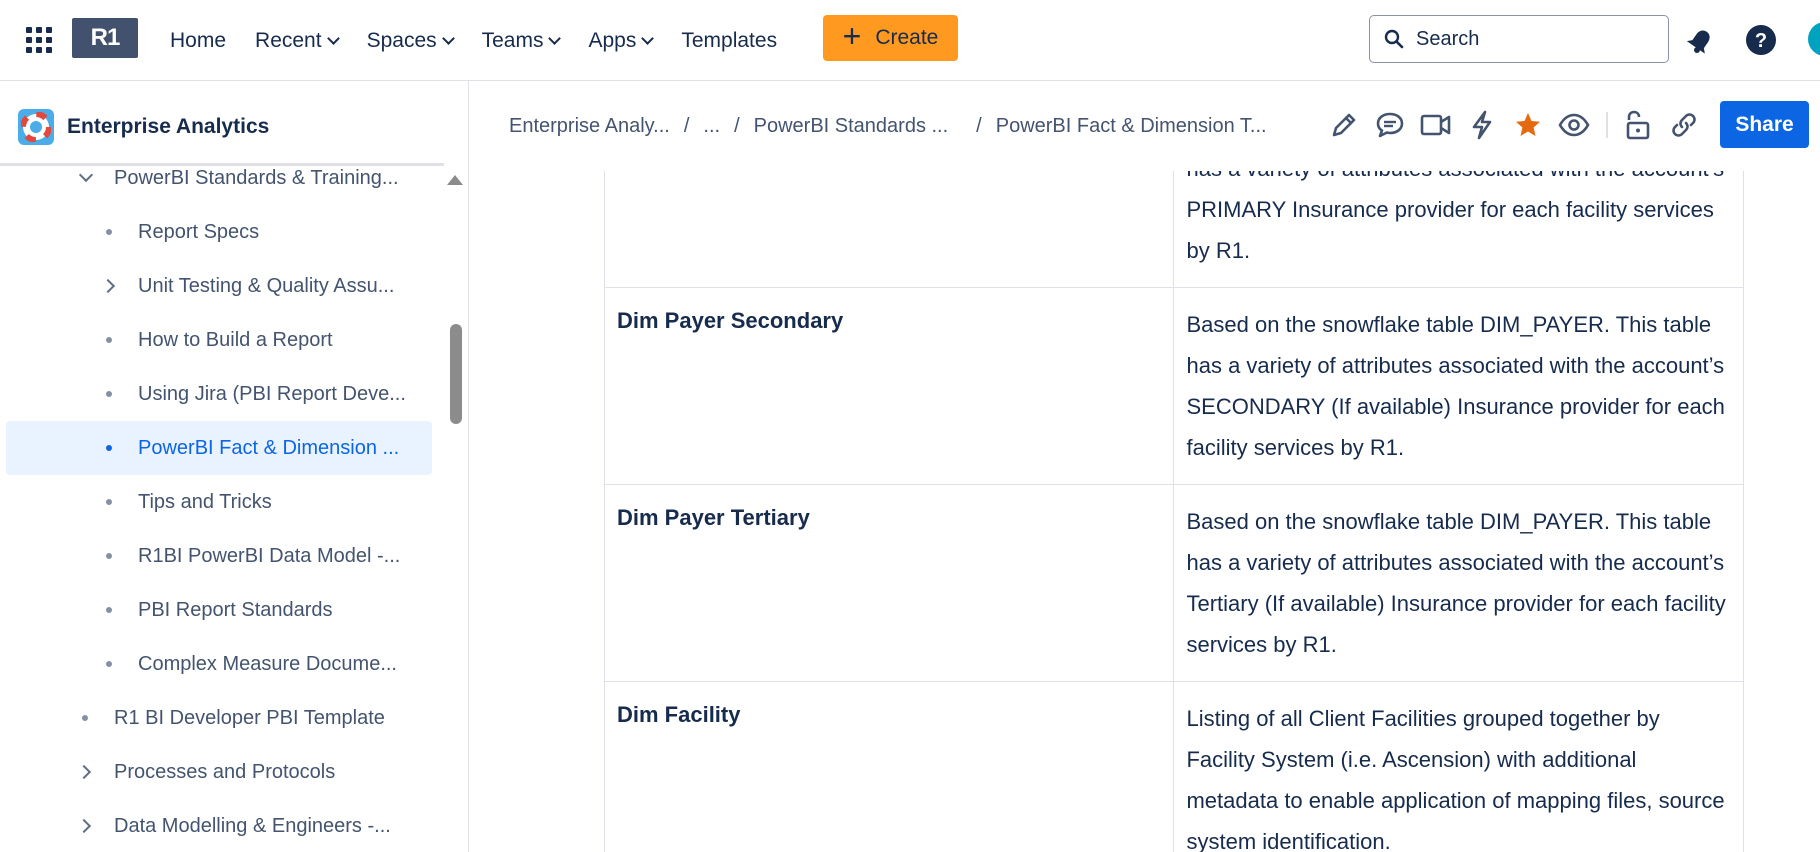 This screenshot has width=1820, height=852. I want to click on sidebar-scrollbar, so click(456, 374).